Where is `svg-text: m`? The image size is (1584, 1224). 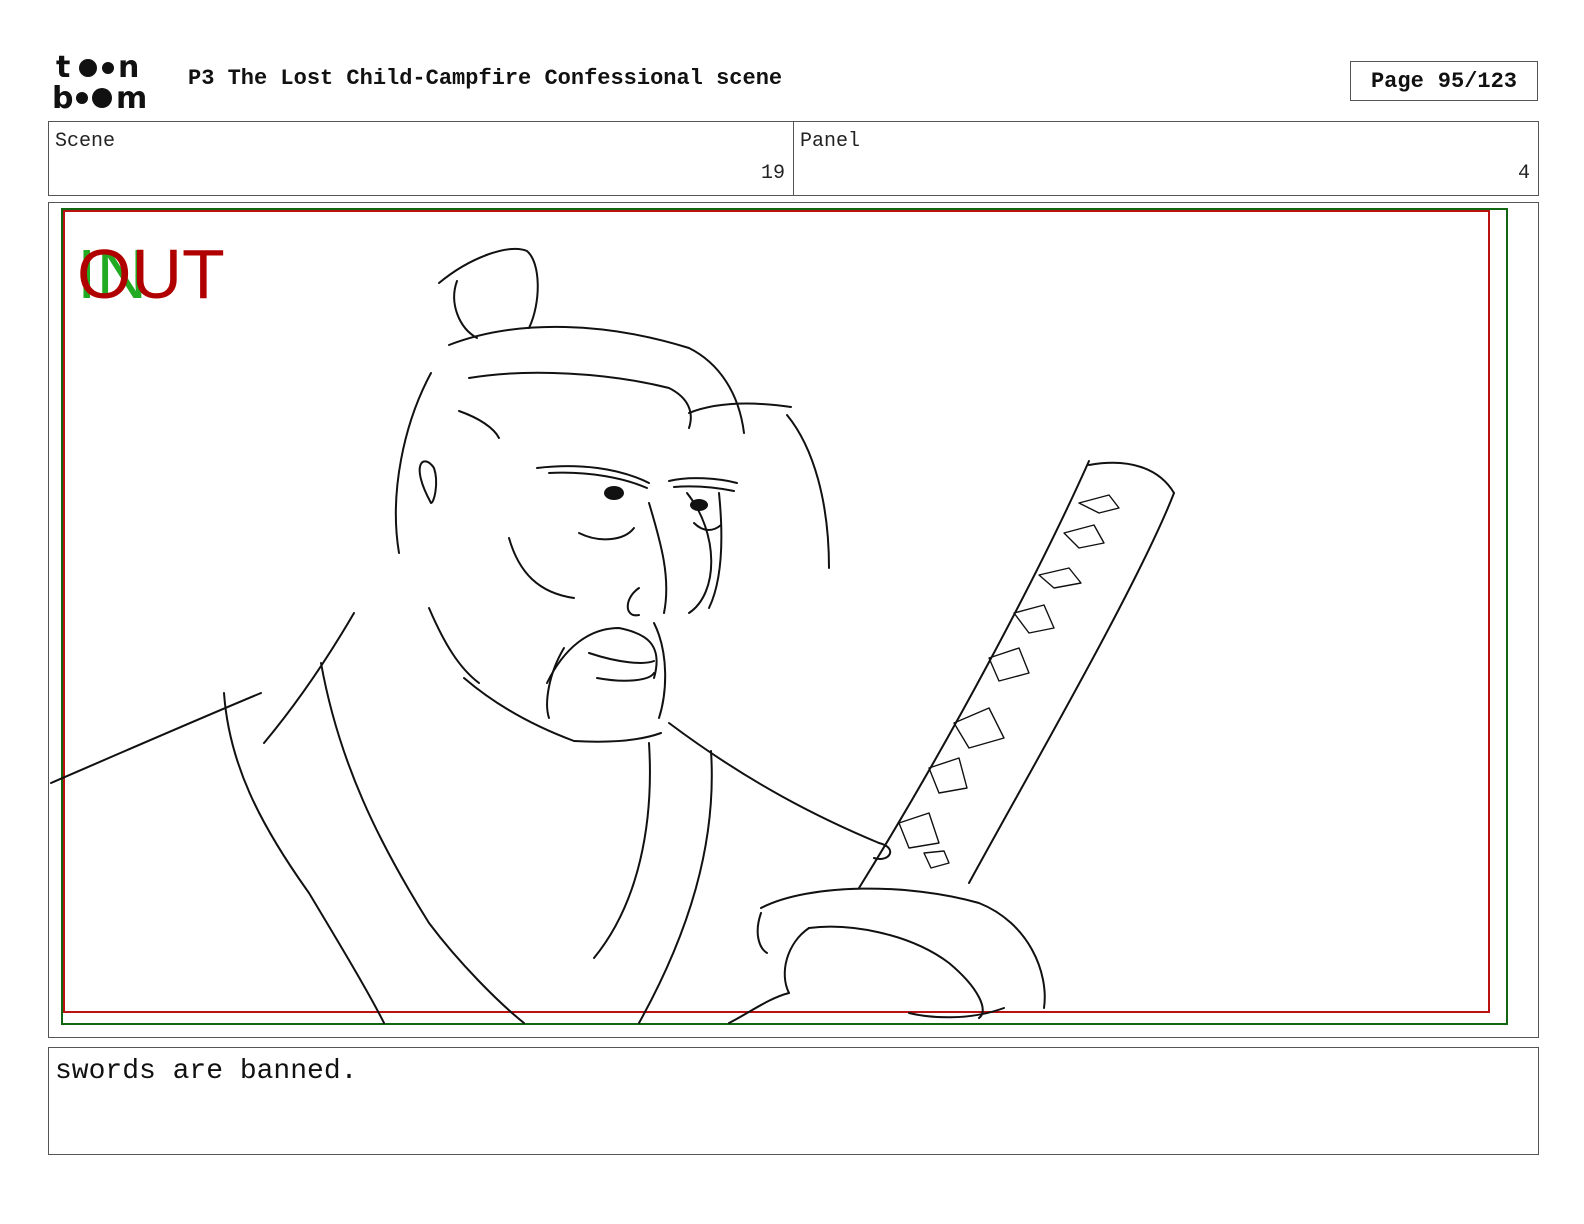 svg-text: m is located at coordinates (131, 96).